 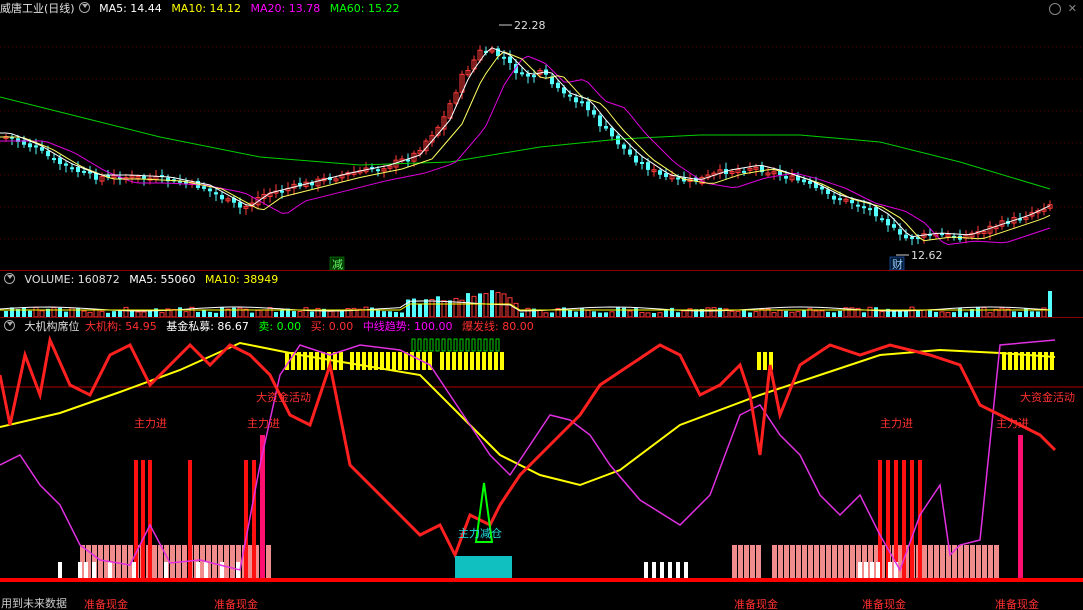 What do you see at coordinates (530, 25) in the screenshot?
I see `high-price-label: 22.28` at bounding box center [530, 25].